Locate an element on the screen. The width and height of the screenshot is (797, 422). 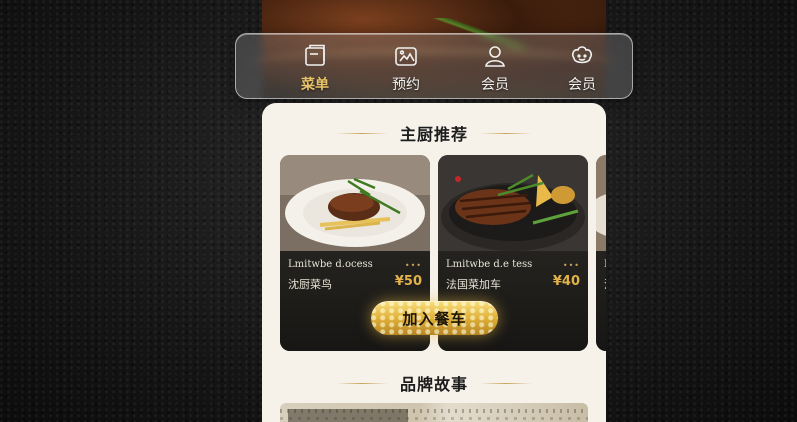
brand-story-photo is located at coordinates (434, 412).